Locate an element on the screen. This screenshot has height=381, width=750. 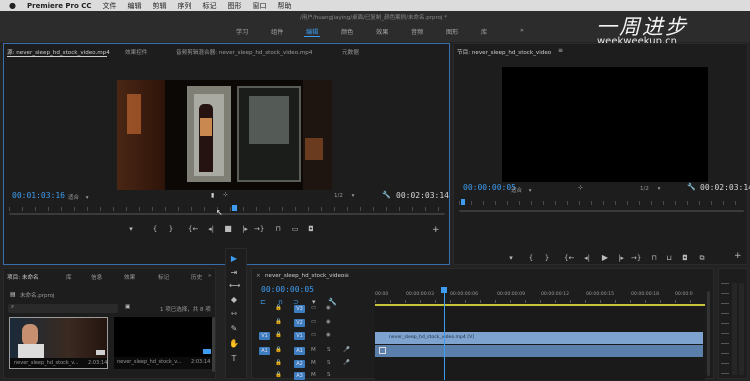
tab-color: 颜色 is located at coordinates (347, 31).